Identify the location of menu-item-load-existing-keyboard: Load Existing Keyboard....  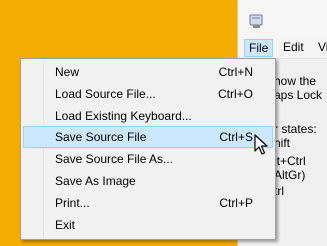
(148, 116).